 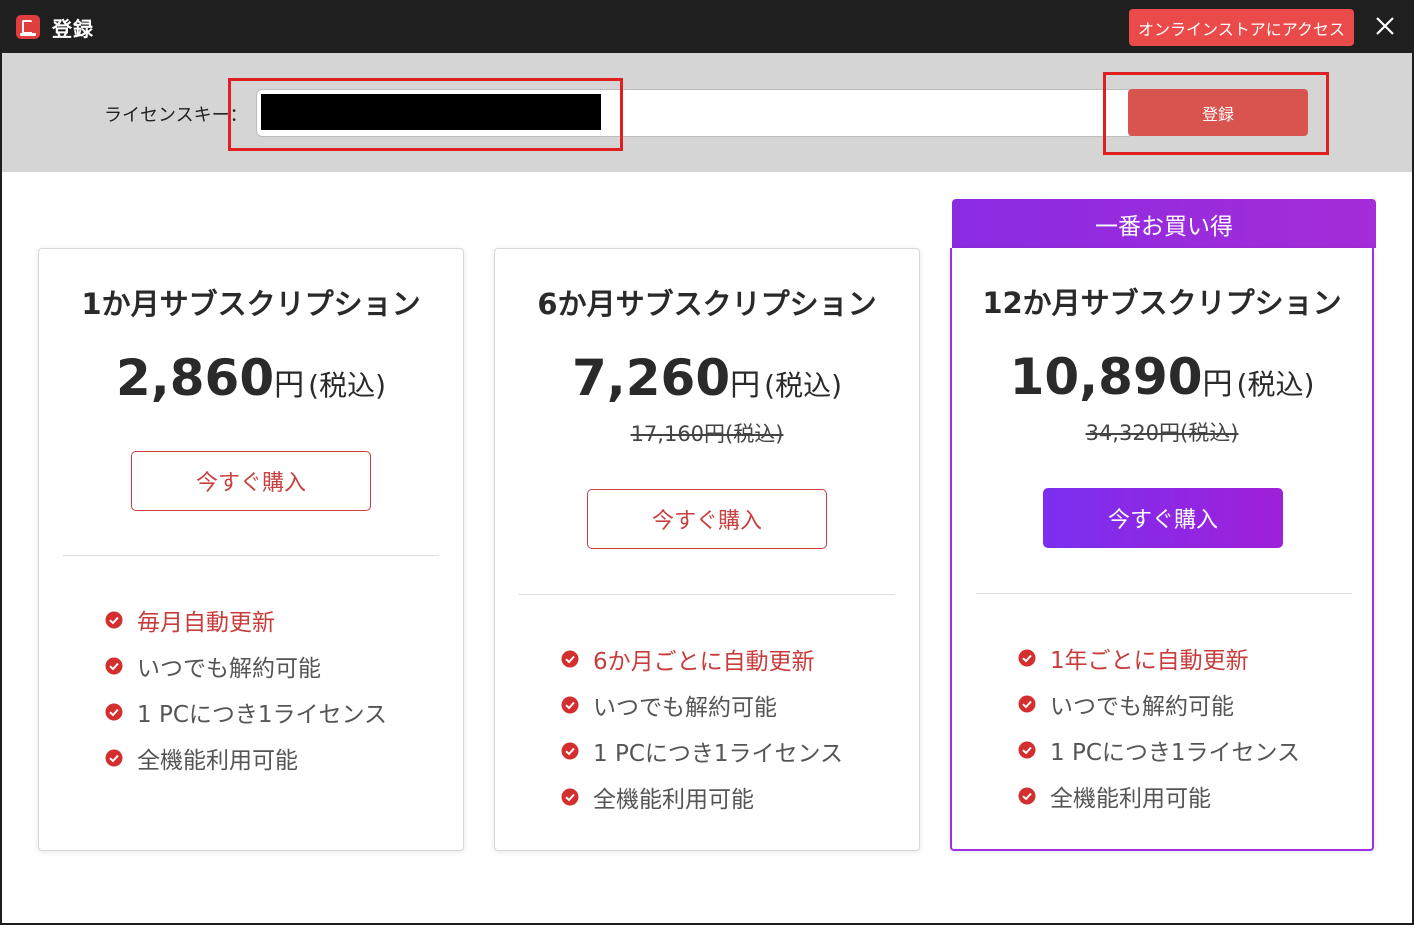 What do you see at coordinates (246, 620) in the screenshot?
I see `feature-item: 毎月自動更新` at bounding box center [246, 620].